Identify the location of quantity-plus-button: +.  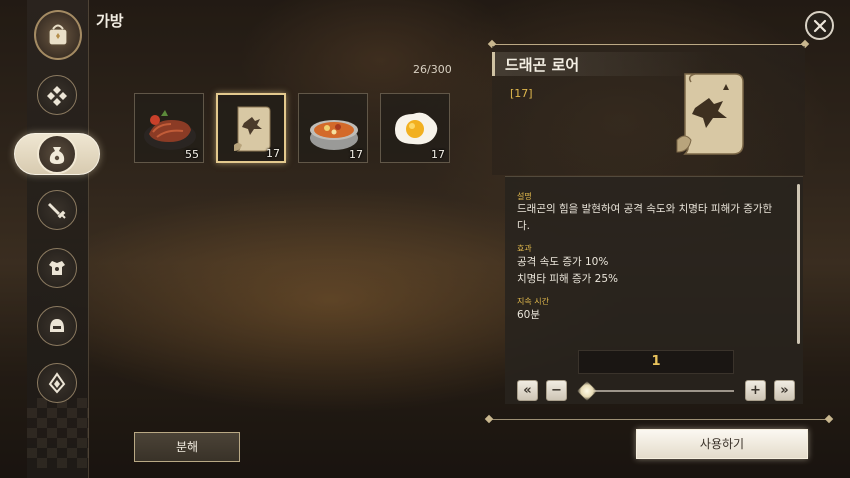
(755, 390).